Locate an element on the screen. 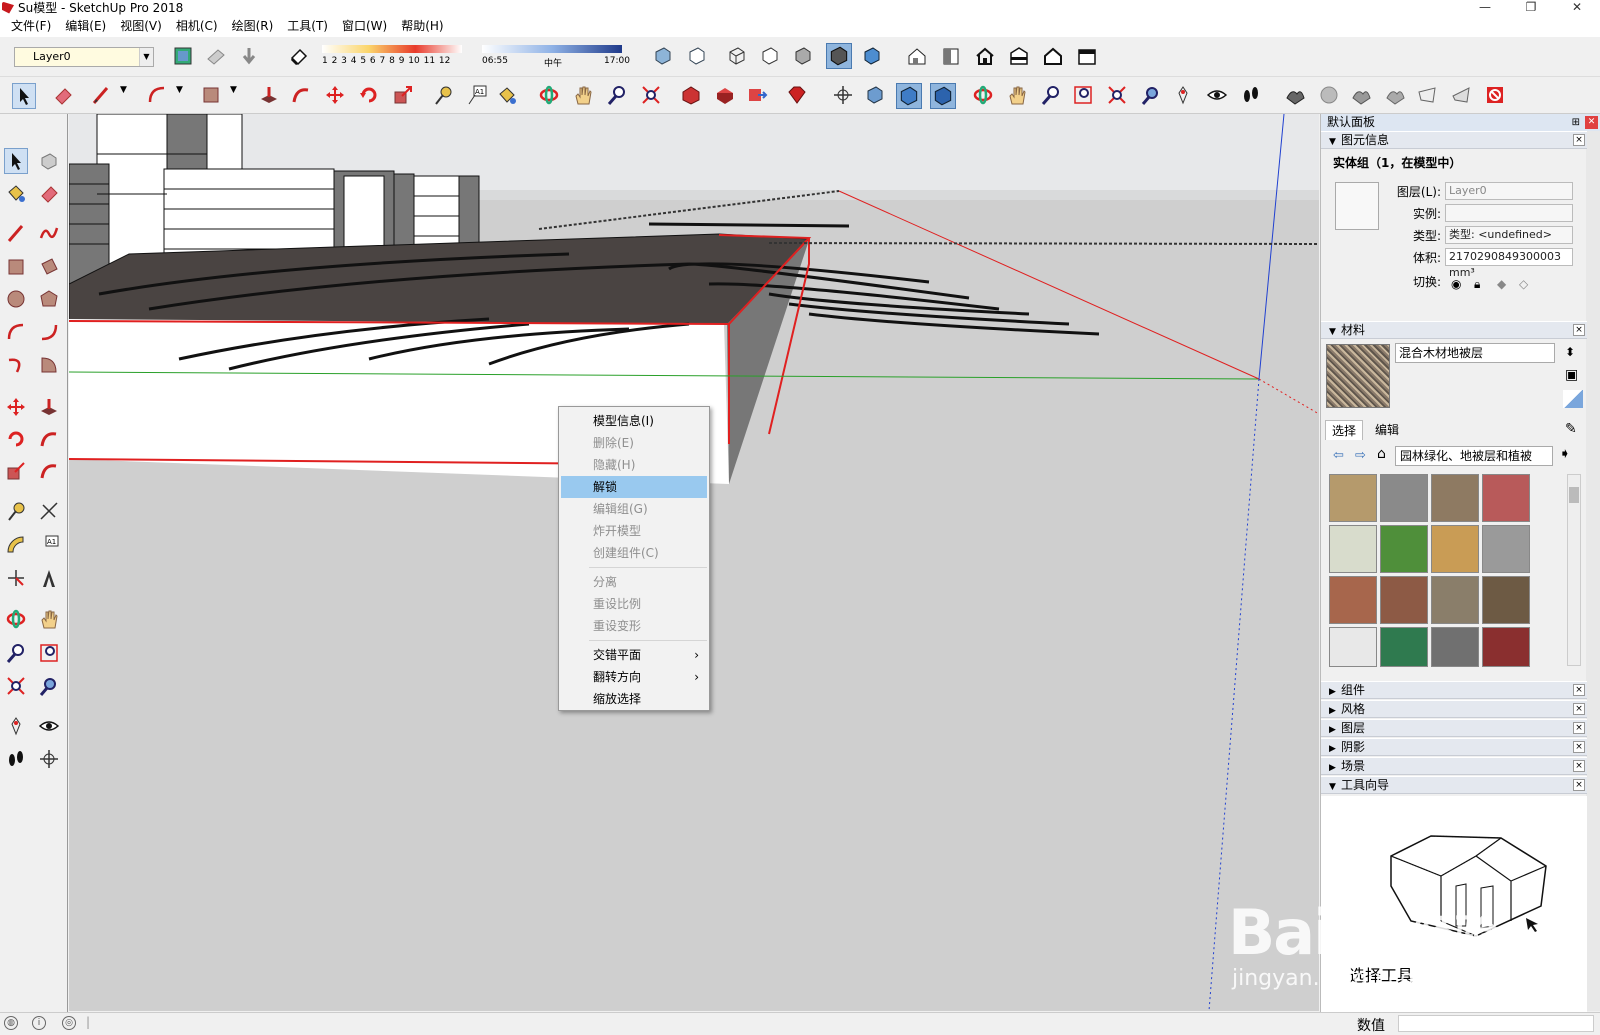 The width and height of the screenshot is (1600, 1035). eraser-icon is located at coordinates (63, 95).